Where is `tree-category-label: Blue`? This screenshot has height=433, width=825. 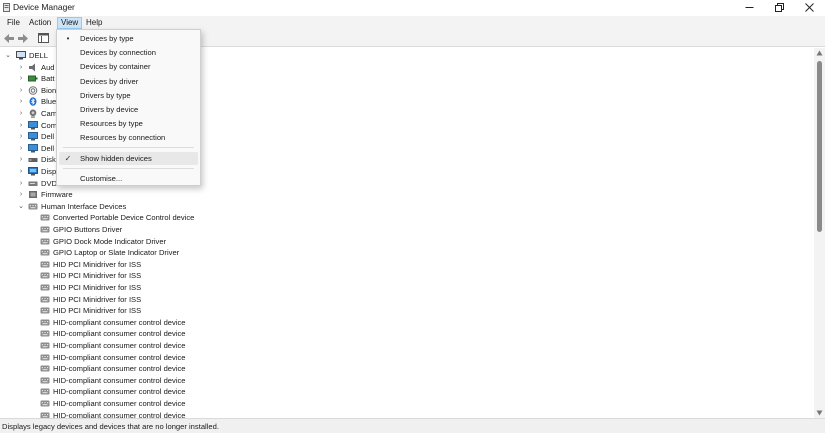 tree-category-label: Blue is located at coordinates (49, 102).